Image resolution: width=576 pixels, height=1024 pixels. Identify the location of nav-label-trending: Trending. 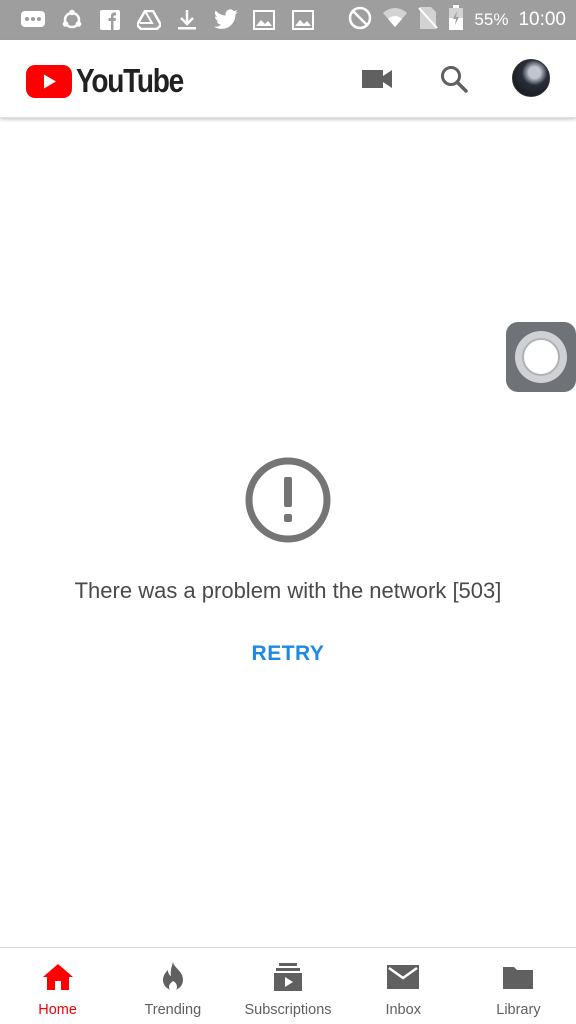
(173, 1010).